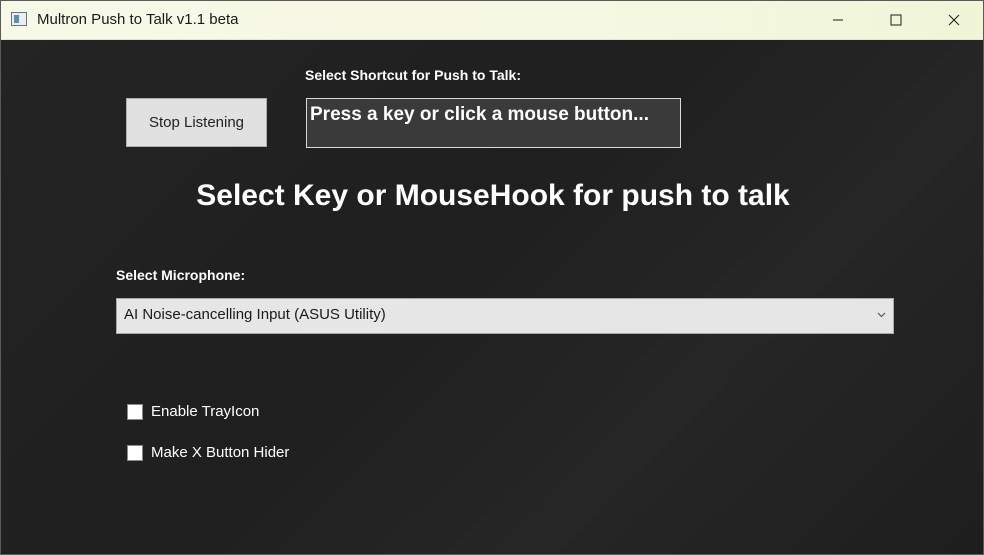 This screenshot has width=984, height=555. Describe the element at coordinates (135, 411) in the screenshot. I see `tray-icon-checkbox` at that location.